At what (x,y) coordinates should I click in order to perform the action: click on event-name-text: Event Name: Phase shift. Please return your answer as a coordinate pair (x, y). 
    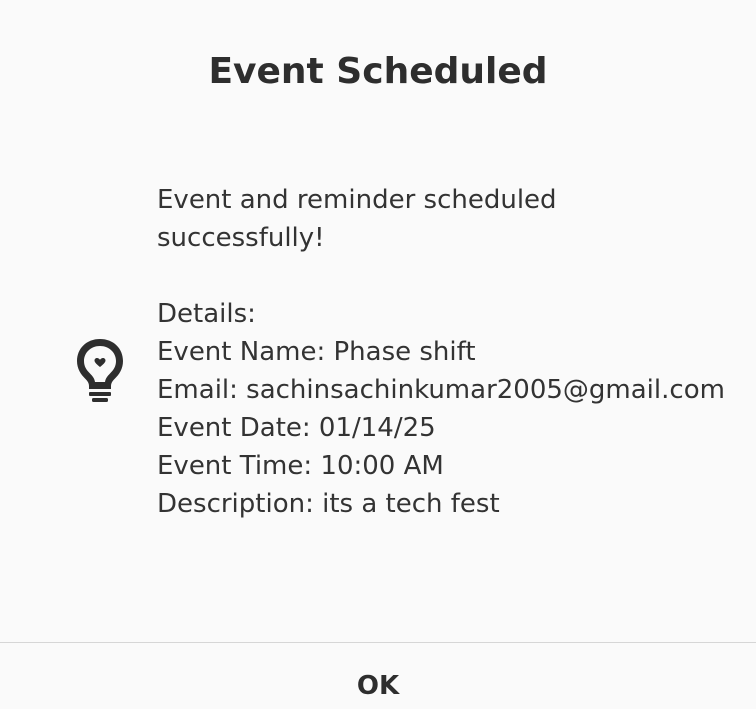
    Looking at the image, I should click on (316, 352).